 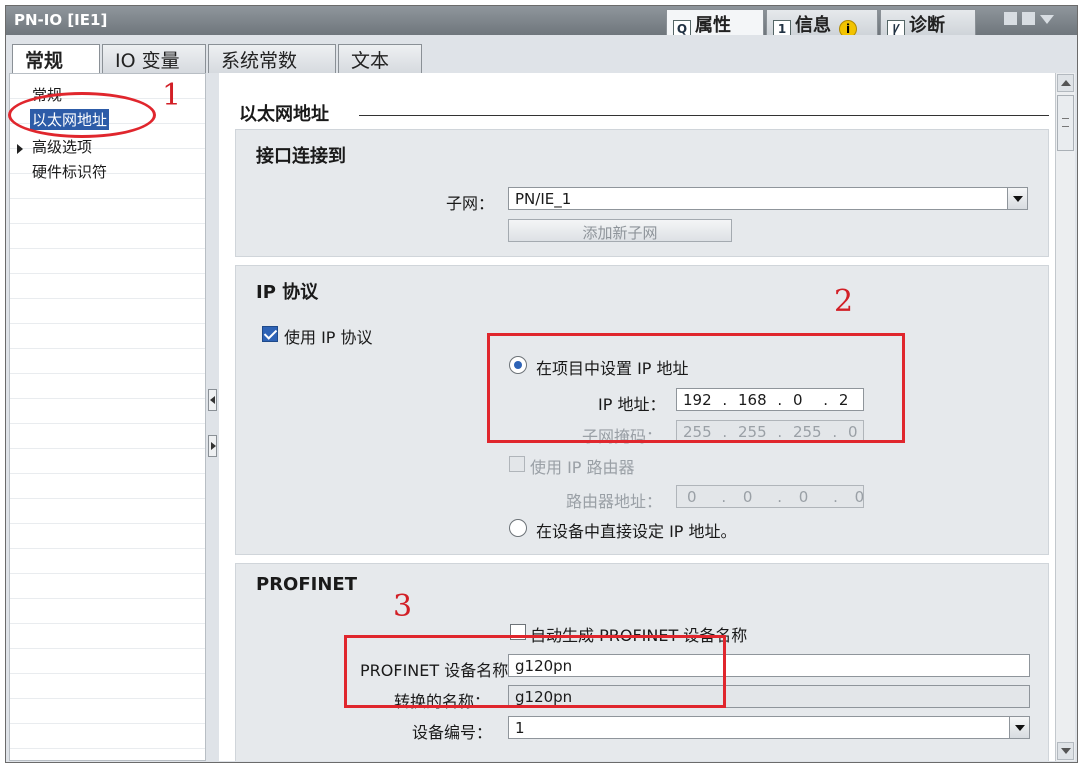 I want to click on subnet-value: PN/IE_1, so click(x=543, y=199).